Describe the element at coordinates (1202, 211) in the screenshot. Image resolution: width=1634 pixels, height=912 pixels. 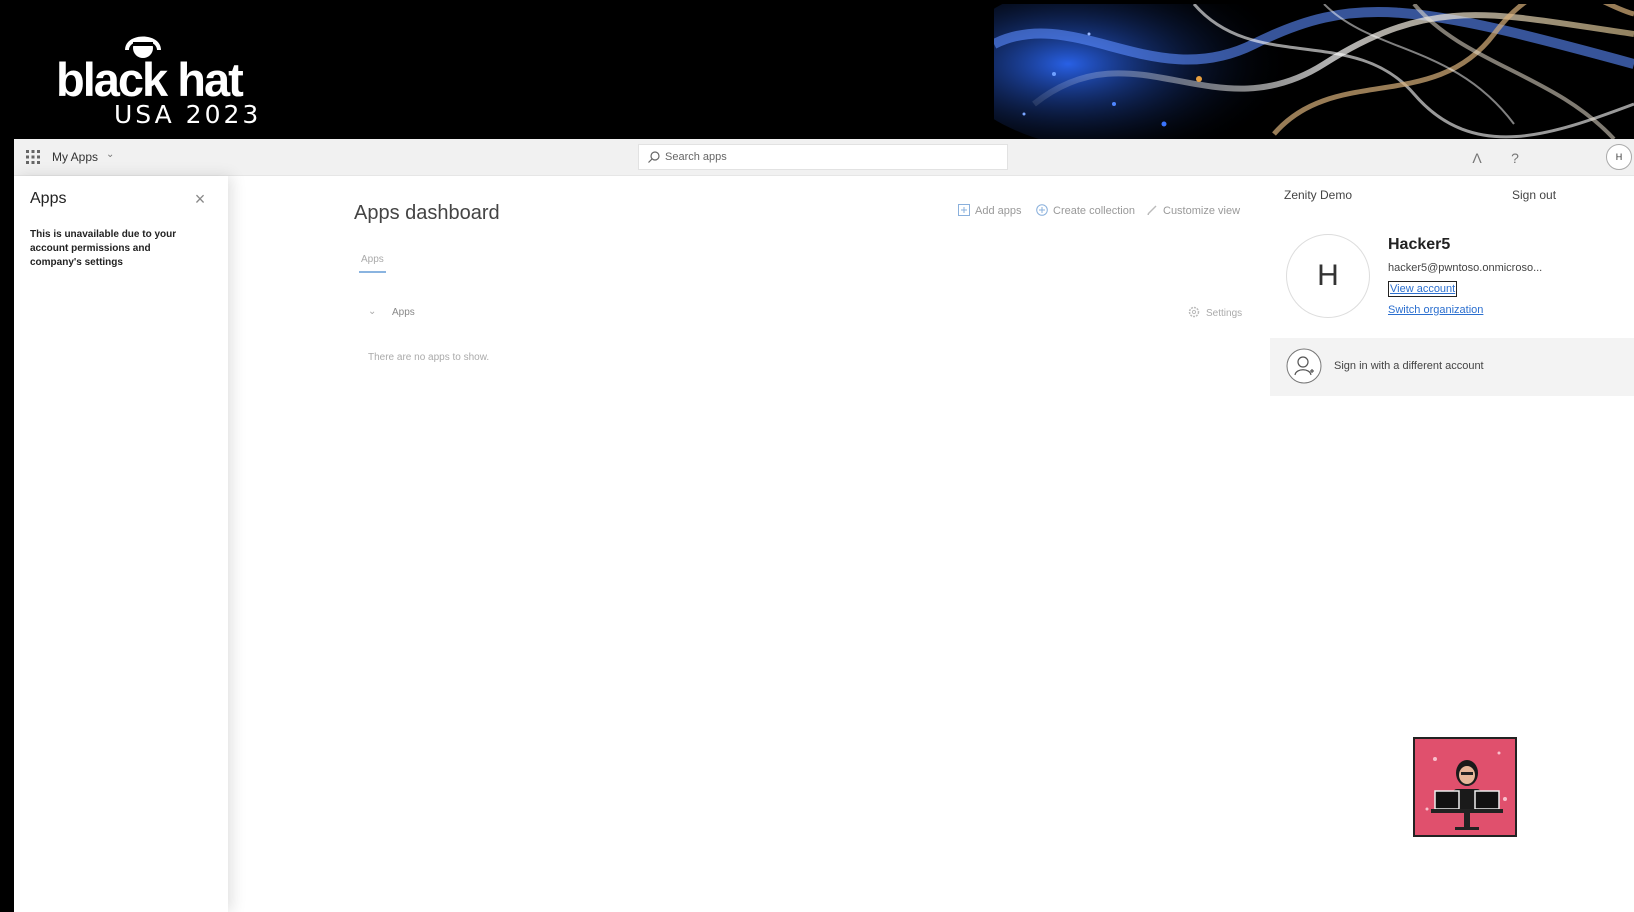
I see `customize-view-label: Customize view` at that location.